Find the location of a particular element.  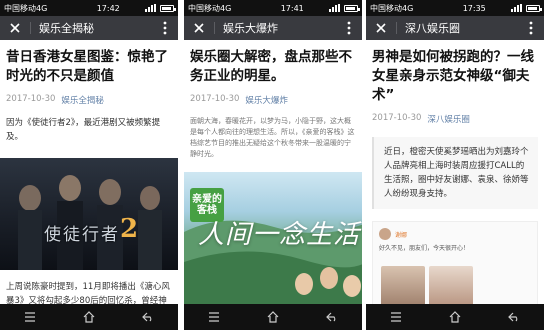

article-meta: 2017-10-30 娱乐全揭秘 is located at coordinates (89, 100).